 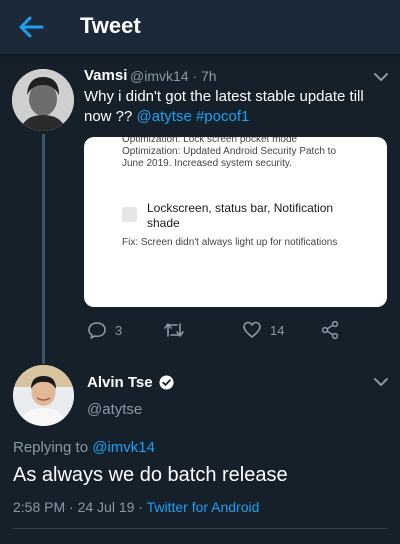 I want to click on tweet-timestamp: 2:58 PM · 24 Jul 19 ·, so click(x=78, y=507).